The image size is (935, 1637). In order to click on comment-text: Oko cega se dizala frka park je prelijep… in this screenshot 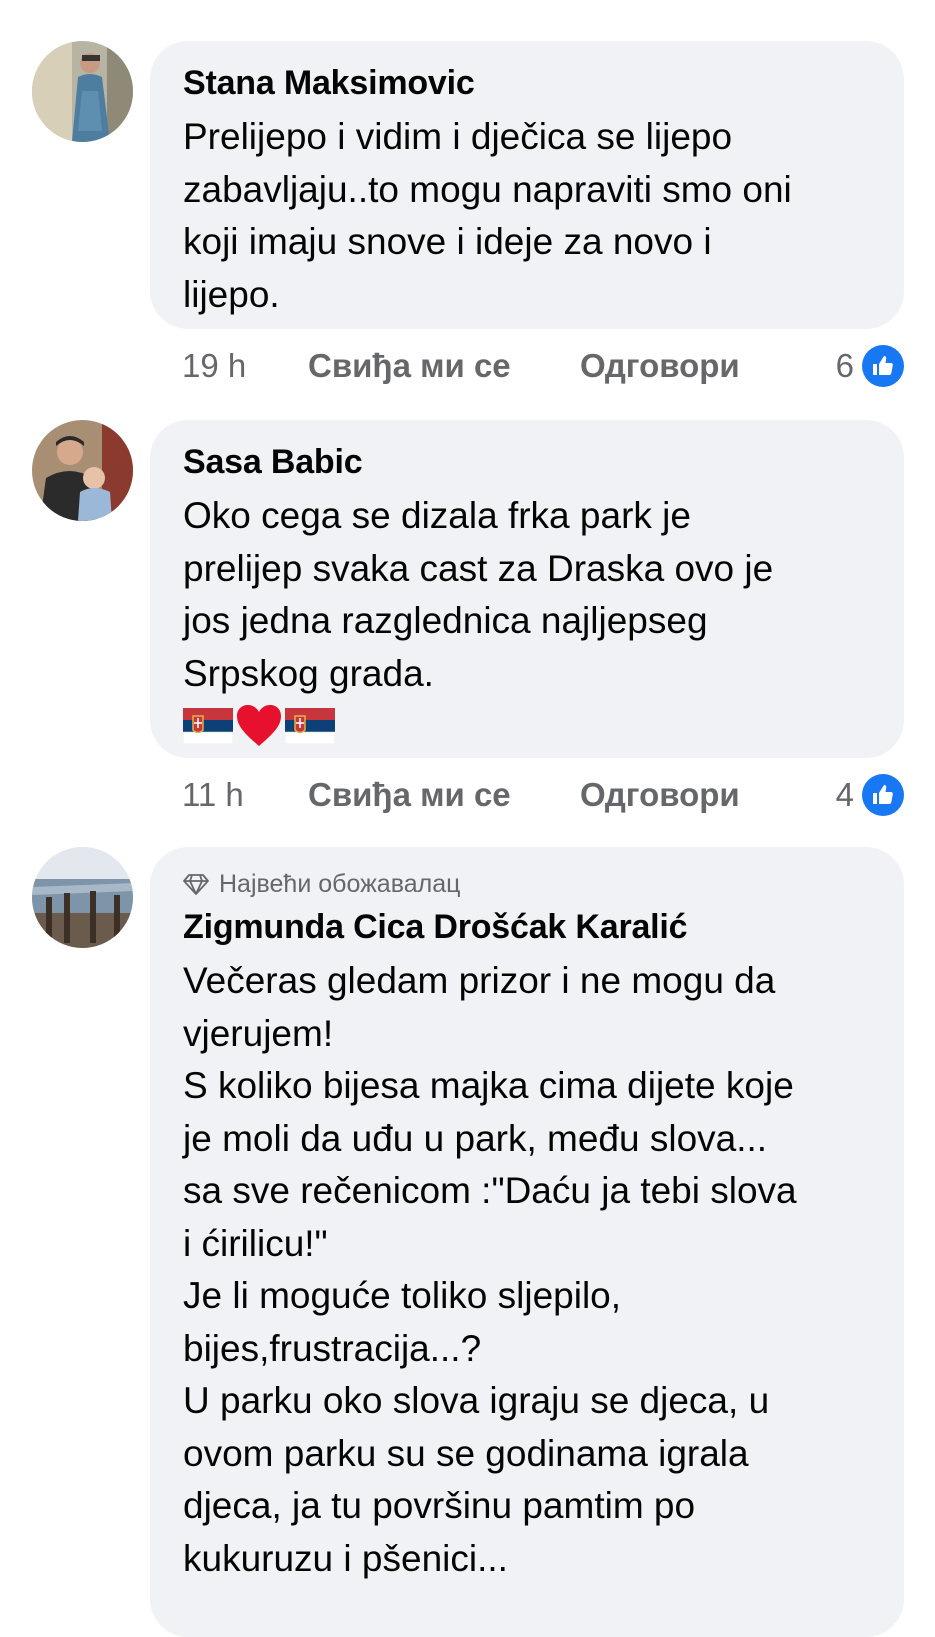, I will do `click(478, 594)`.